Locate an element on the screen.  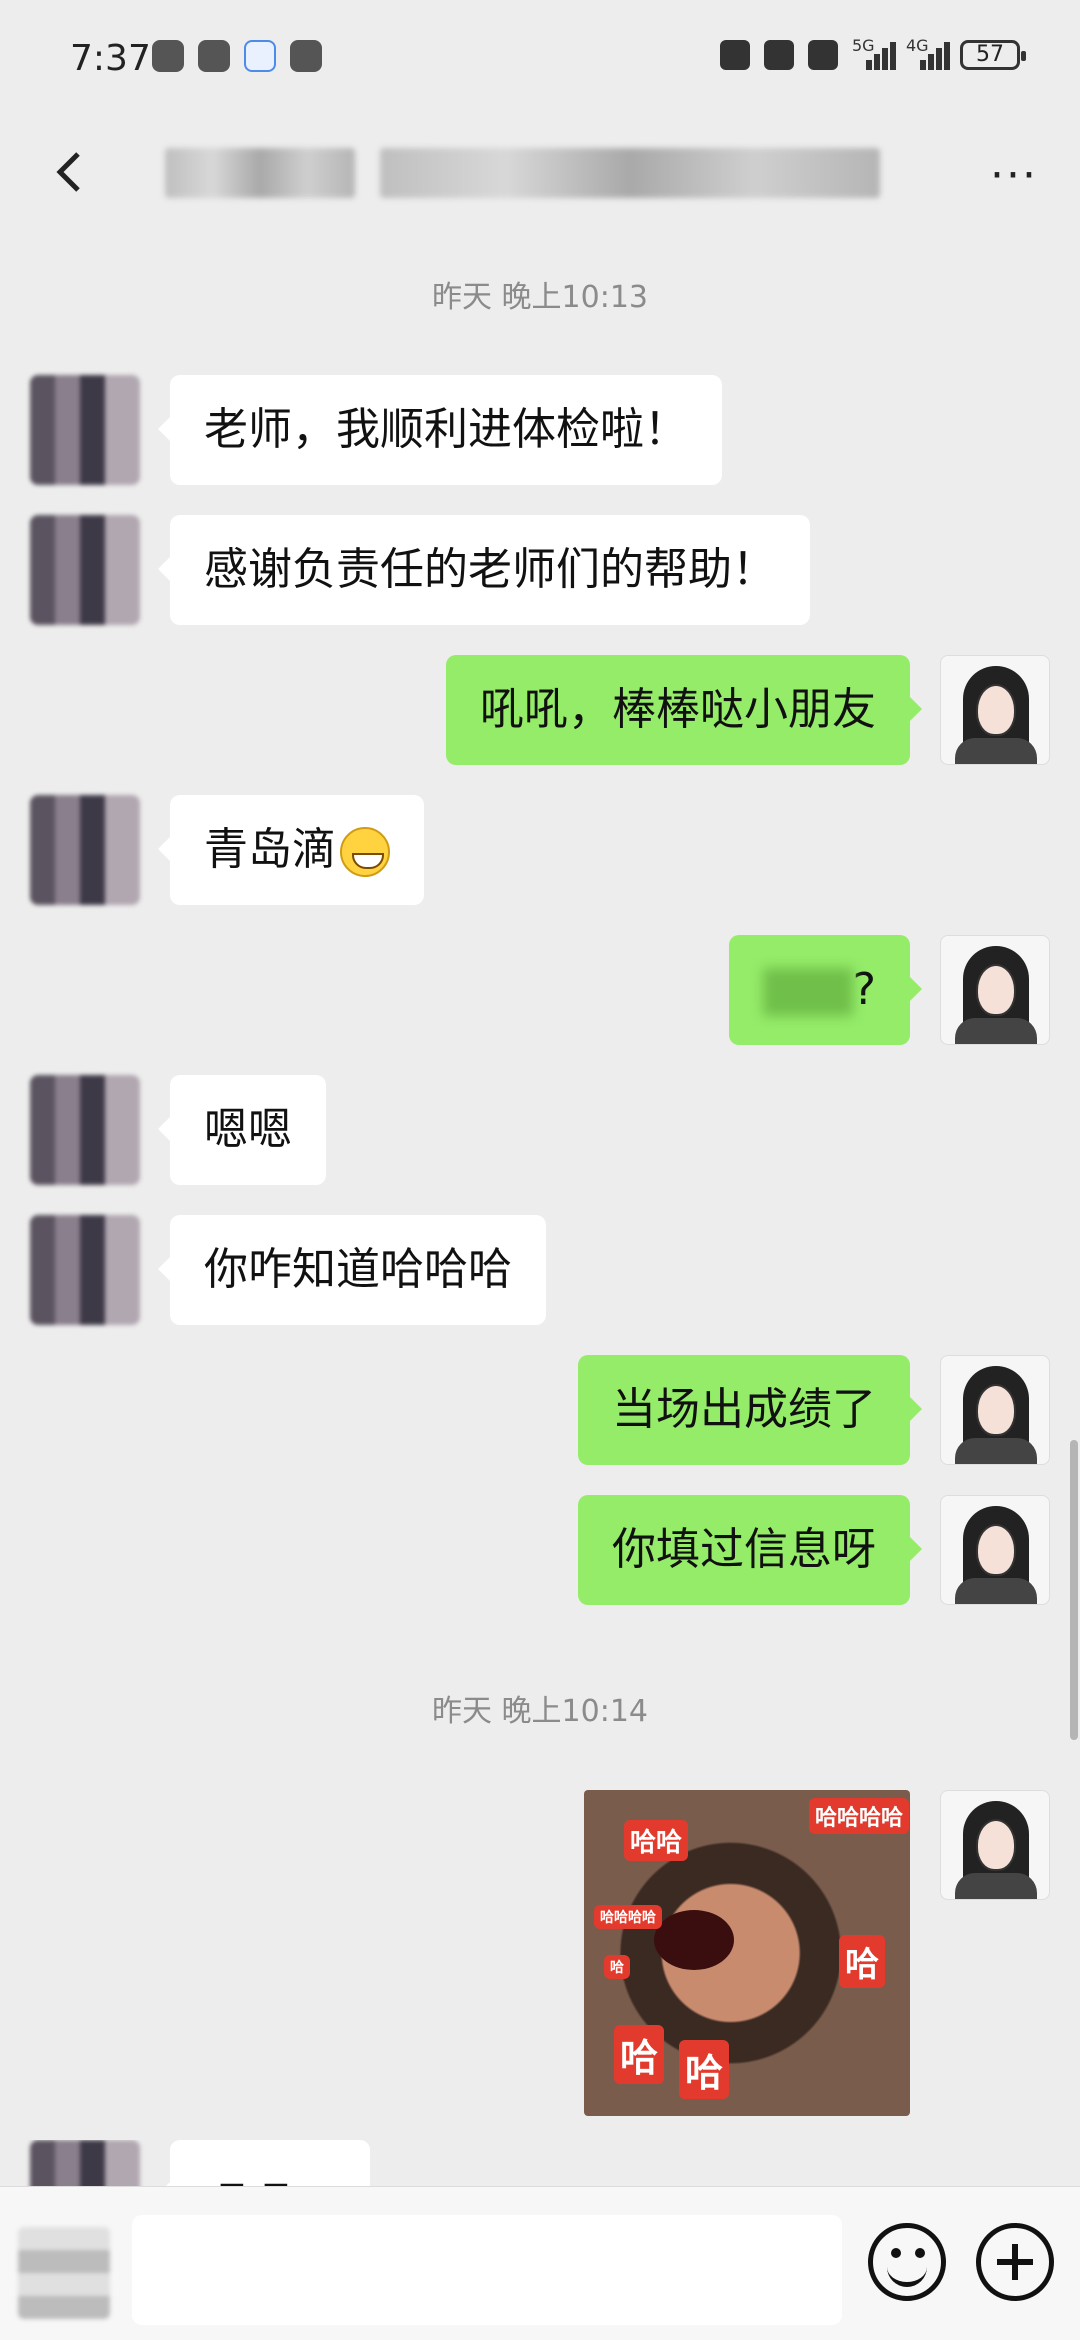
qq-icon is located at coordinates (306, 56).